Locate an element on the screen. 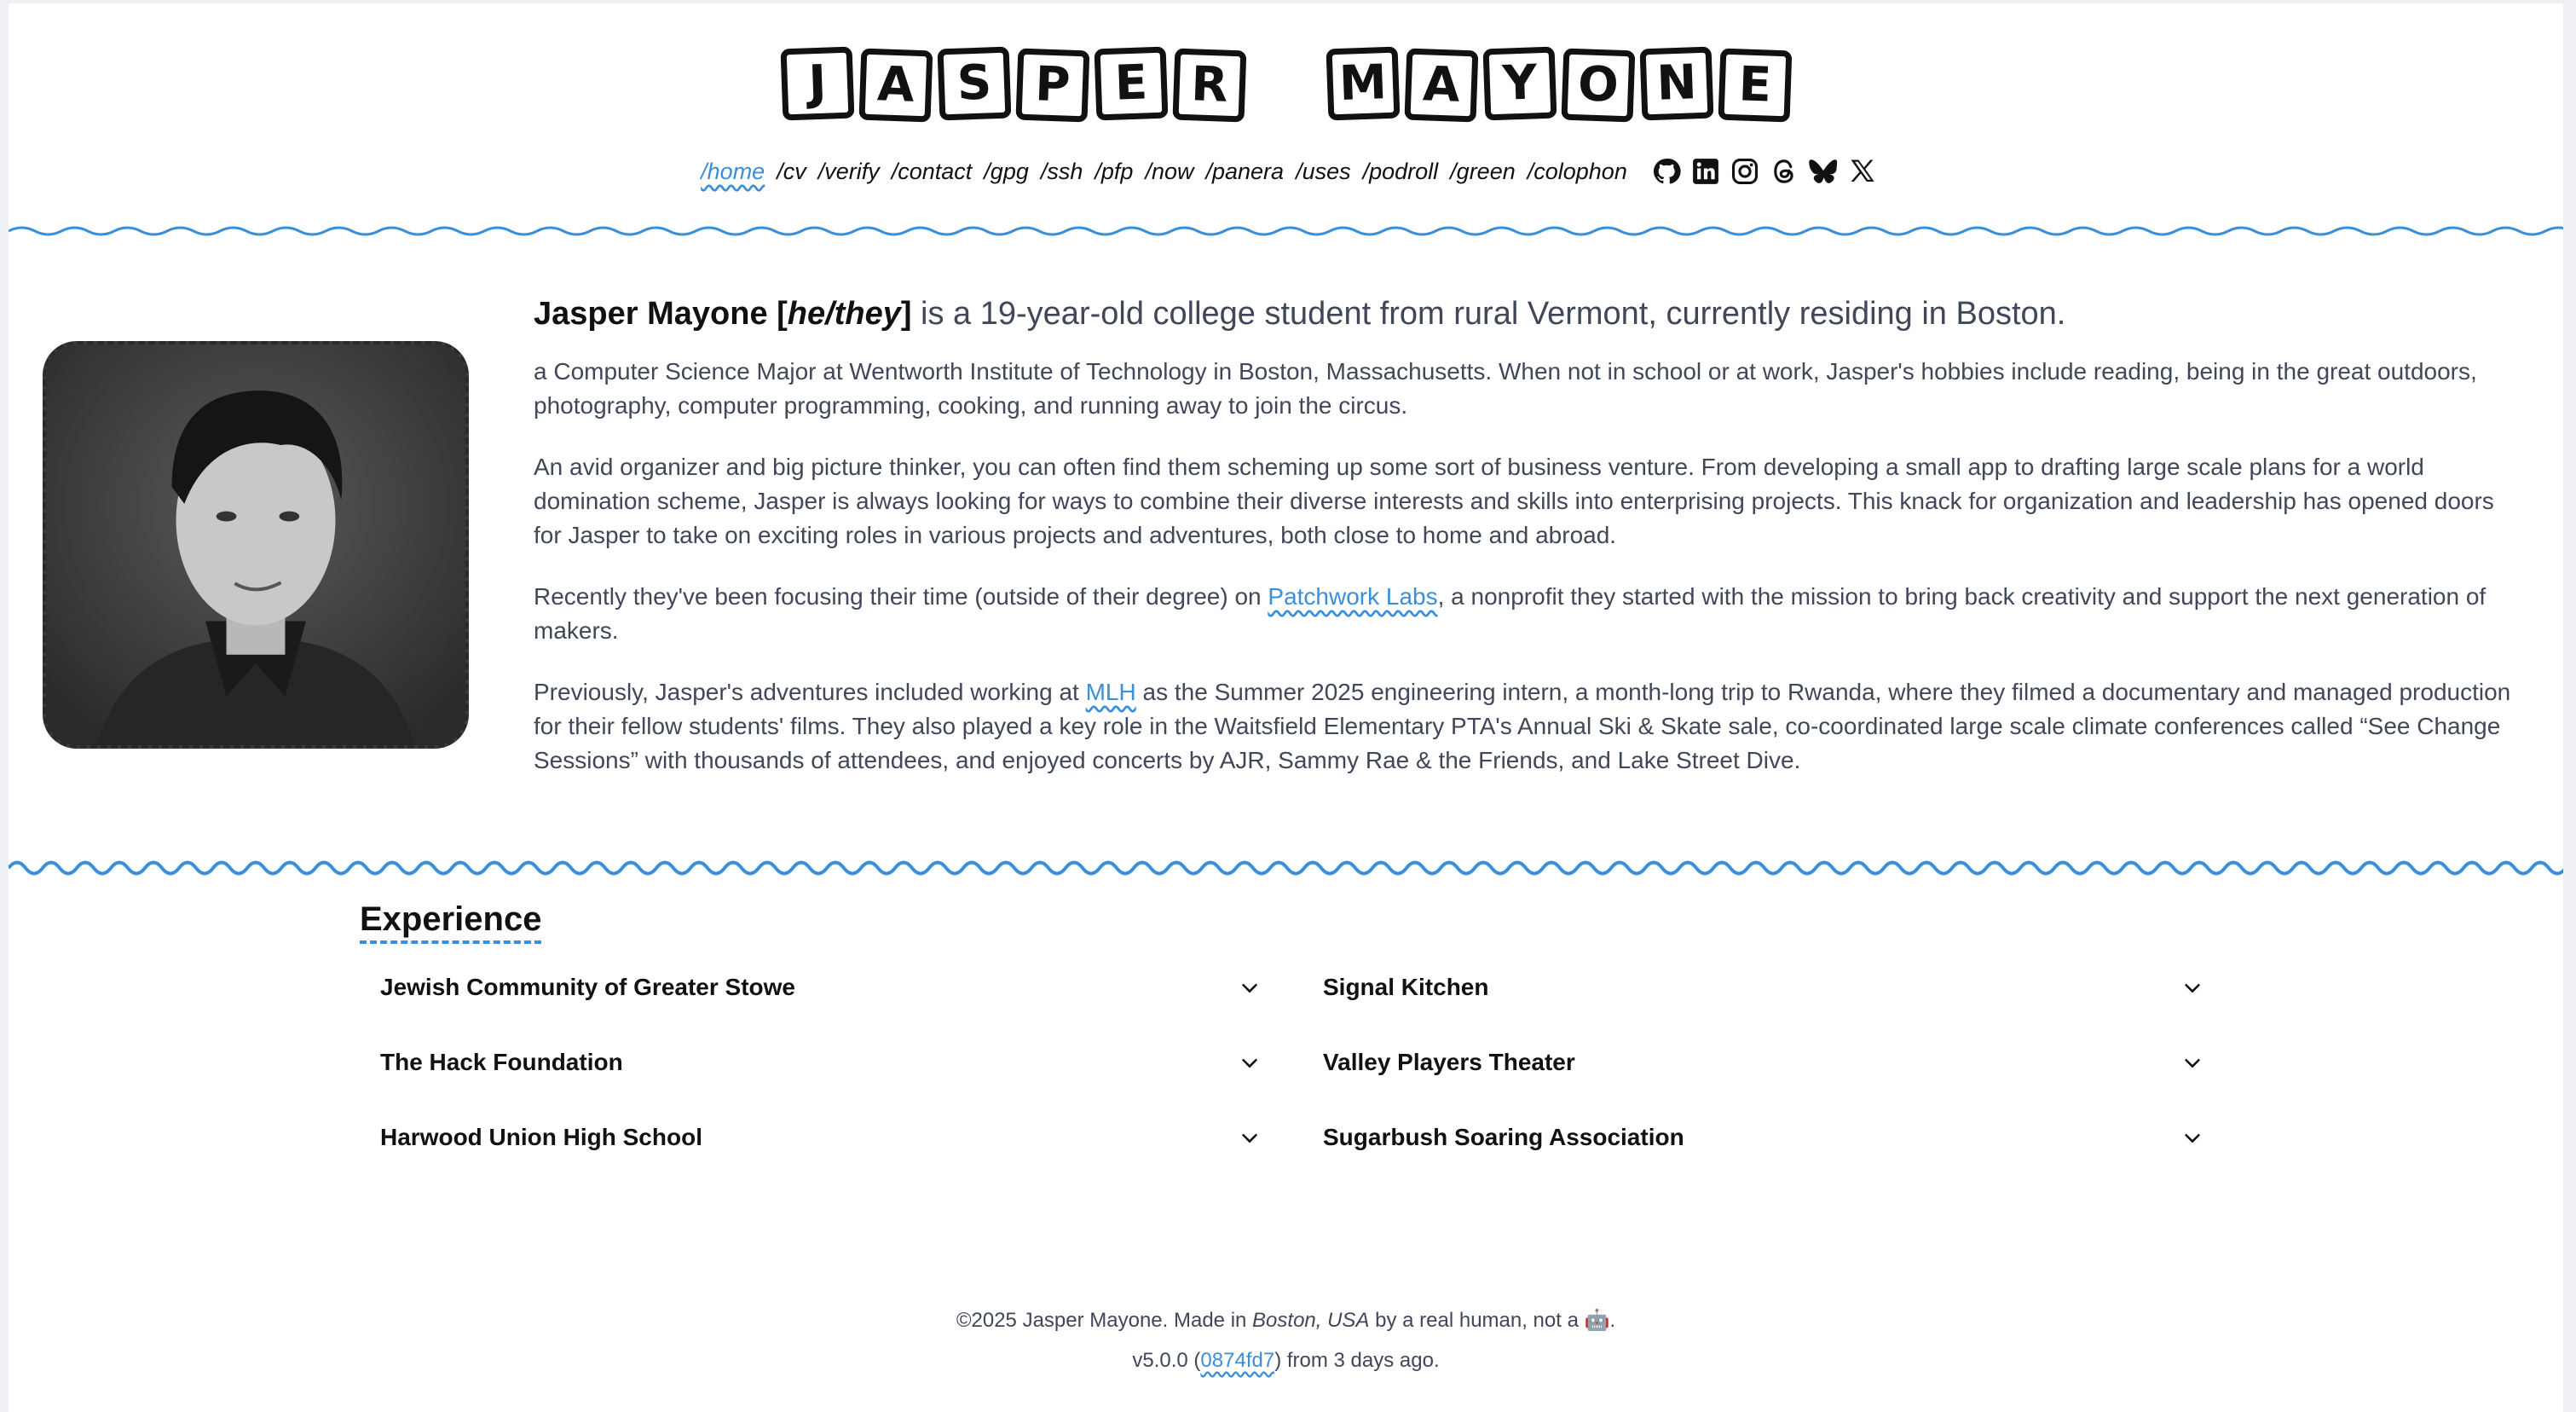 This screenshot has width=2576, height=1412. nav-link-uses: /uses is located at coordinates (1323, 172).